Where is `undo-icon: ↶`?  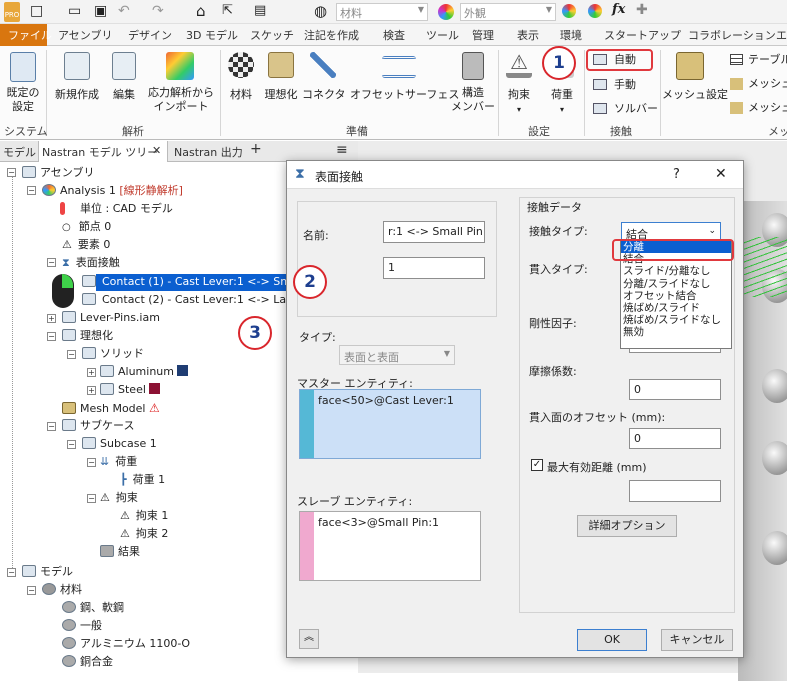
undo-icon: ↶ is located at coordinates (124, 11).